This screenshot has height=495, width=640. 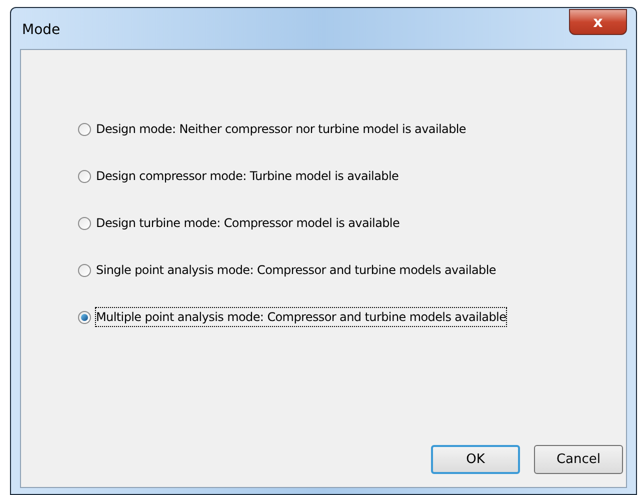 What do you see at coordinates (301, 317) in the screenshot?
I see `radio-label: Multiple point analysis mode: Compressor and turbine models available` at bounding box center [301, 317].